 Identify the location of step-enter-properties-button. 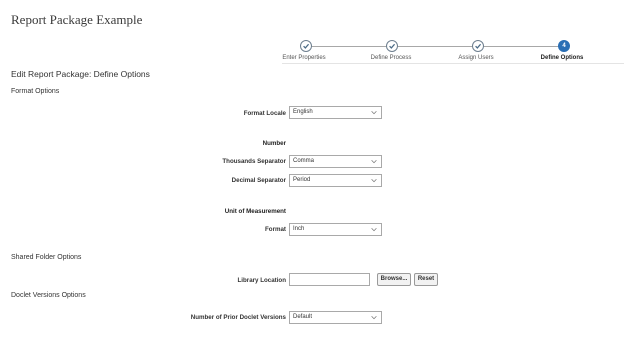
(306, 46).